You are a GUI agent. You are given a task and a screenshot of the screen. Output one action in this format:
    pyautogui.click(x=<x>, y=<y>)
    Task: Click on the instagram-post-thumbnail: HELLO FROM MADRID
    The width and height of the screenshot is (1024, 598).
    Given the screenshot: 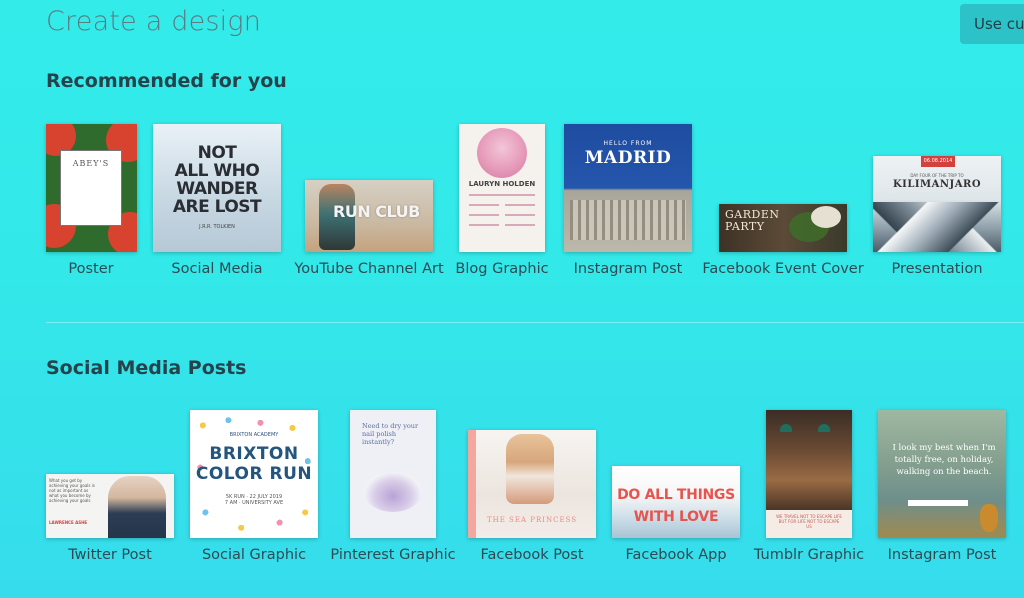 What is the action you would take?
    pyautogui.click(x=628, y=188)
    